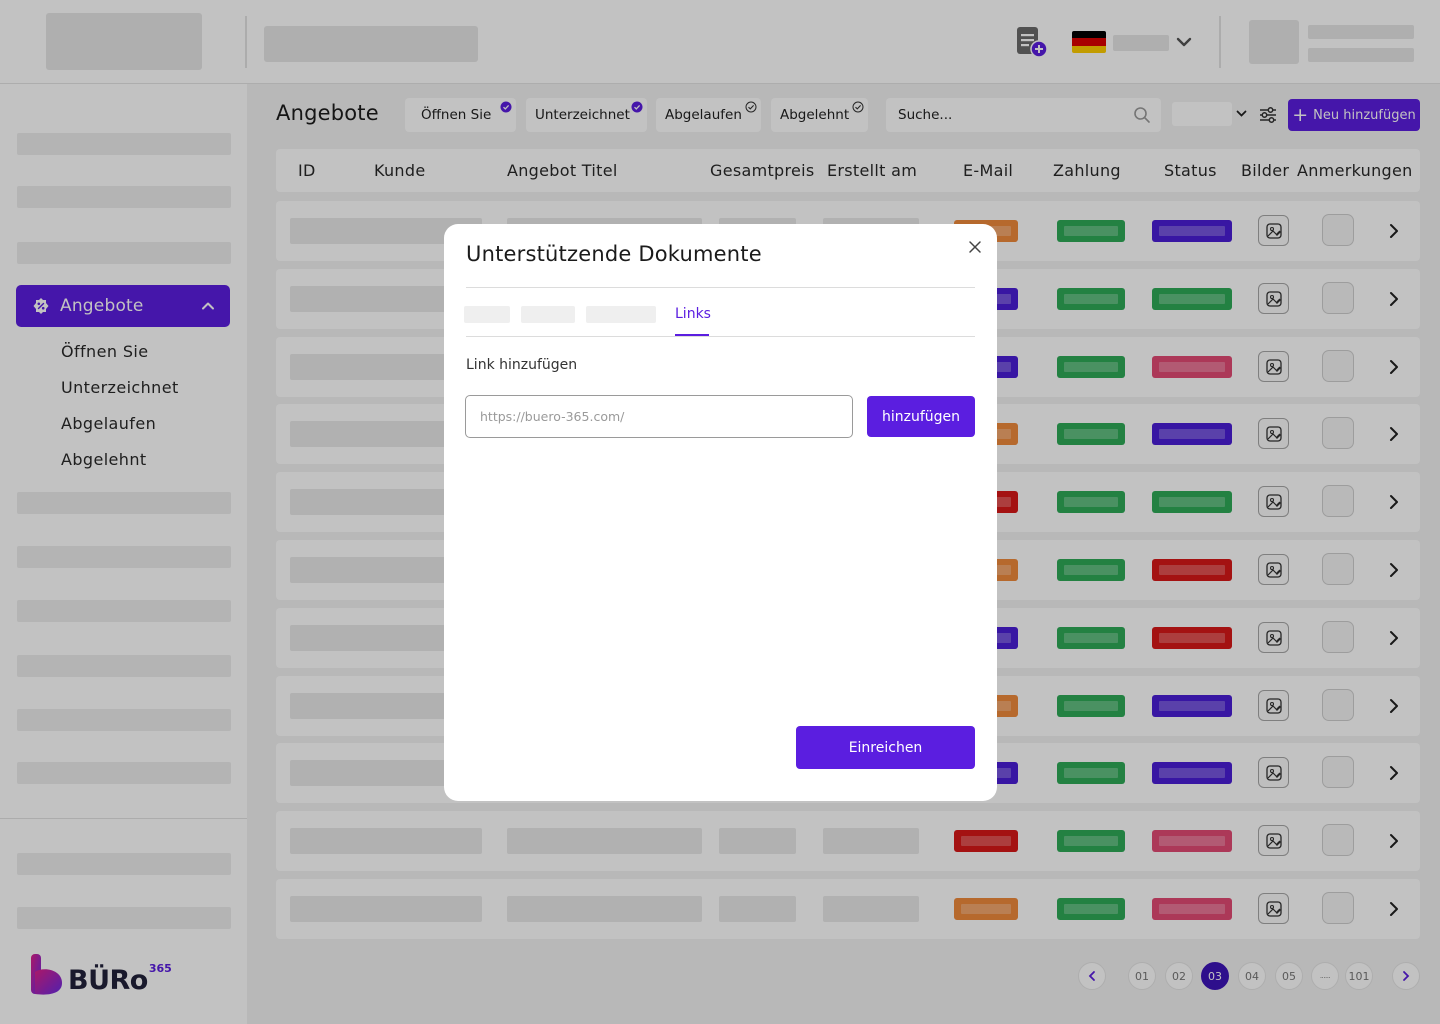  I want to click on close-icon, so click(975, 247).